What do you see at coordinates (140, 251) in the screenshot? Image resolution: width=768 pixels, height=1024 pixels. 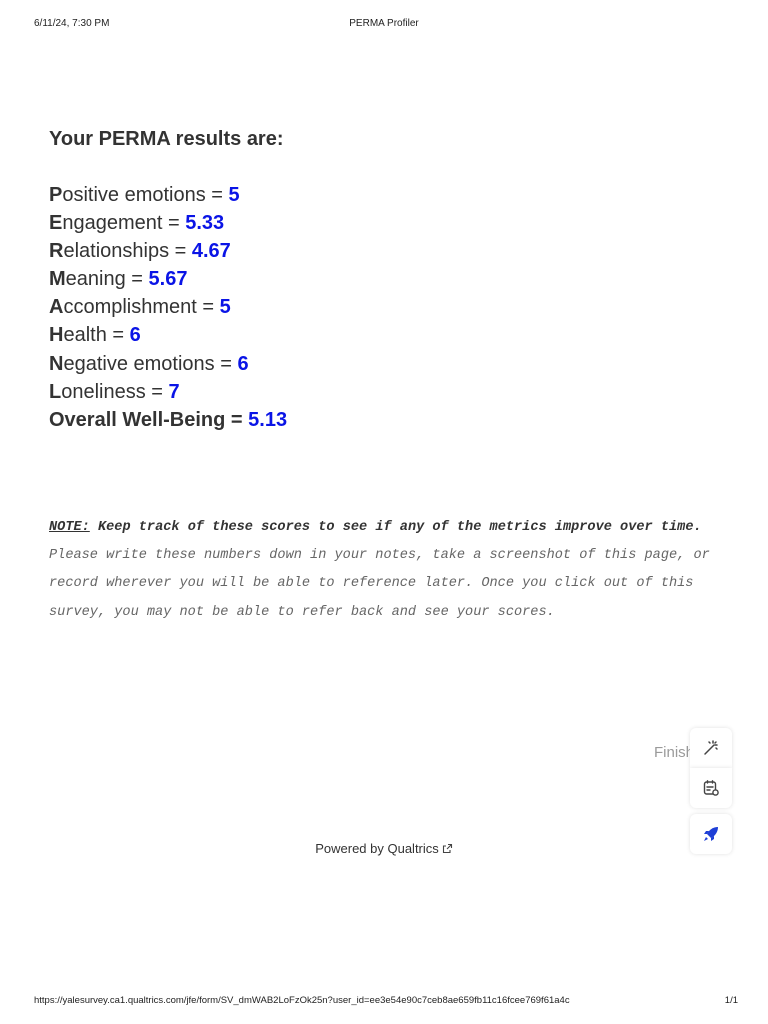 I see `metric-relationships: Relationships = 4.67` at bounding box center [140, 251].